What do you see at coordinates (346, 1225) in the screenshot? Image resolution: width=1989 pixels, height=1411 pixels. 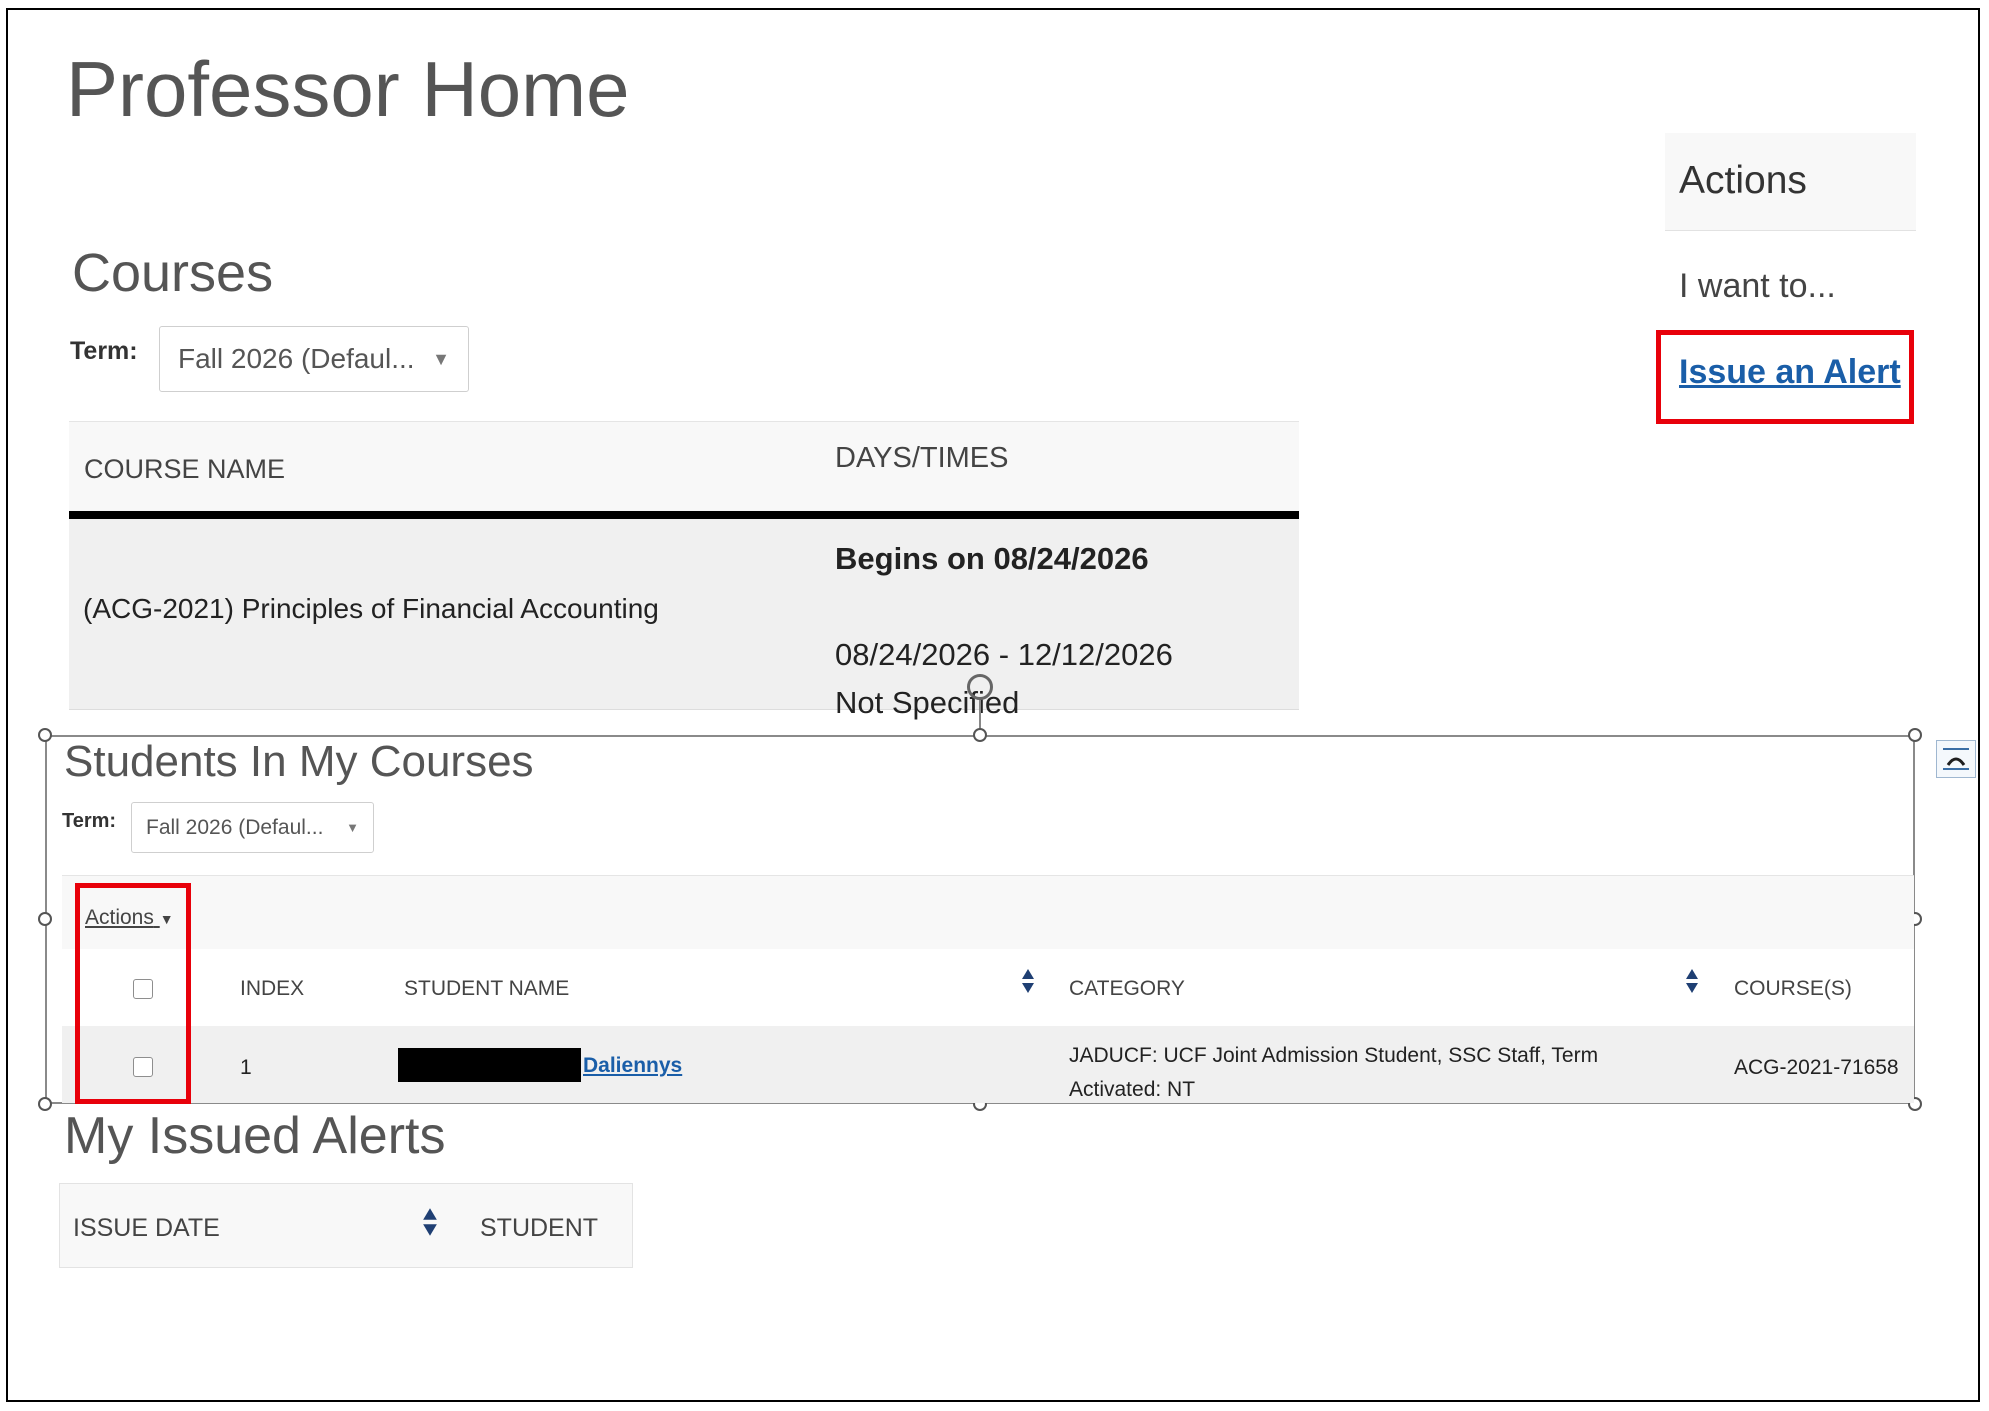 I see `issued-alerts-table: ISSUE DATE STUDENT` at bounding box center [346, 1225].